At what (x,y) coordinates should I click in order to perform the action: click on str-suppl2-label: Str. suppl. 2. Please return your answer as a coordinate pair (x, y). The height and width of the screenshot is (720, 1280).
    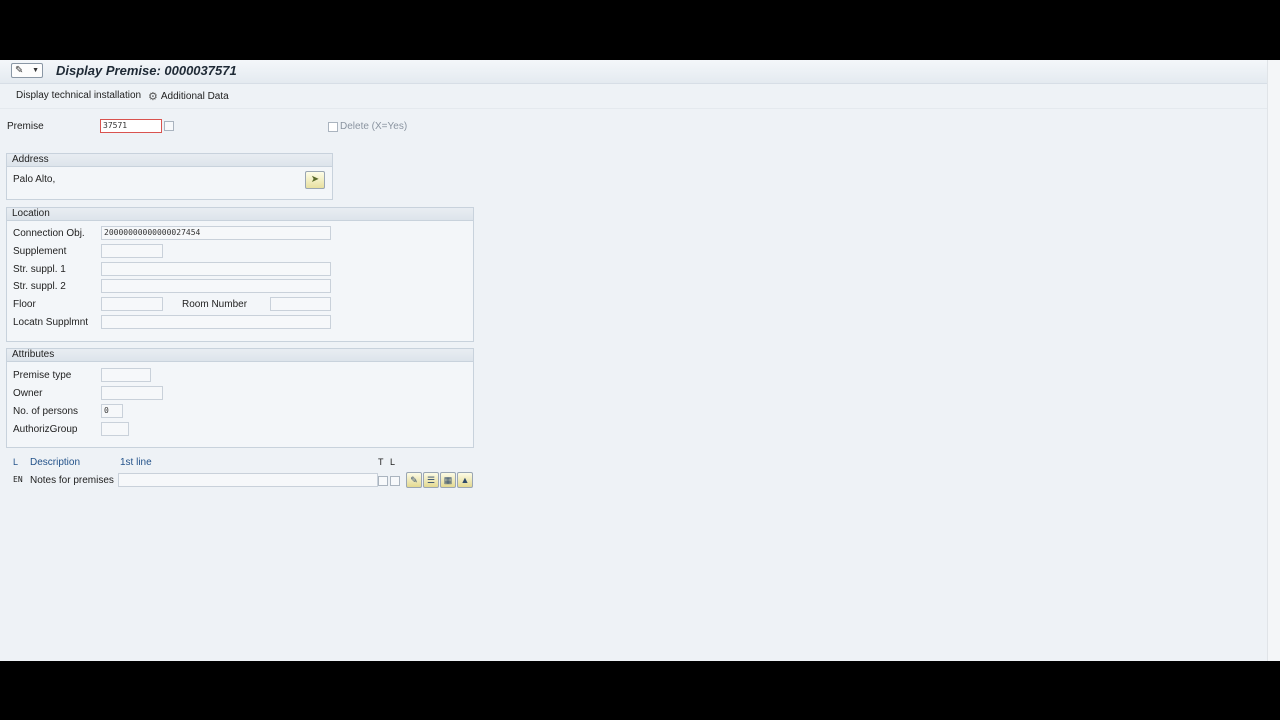
    Looking at the image, I should click on (39, 286).